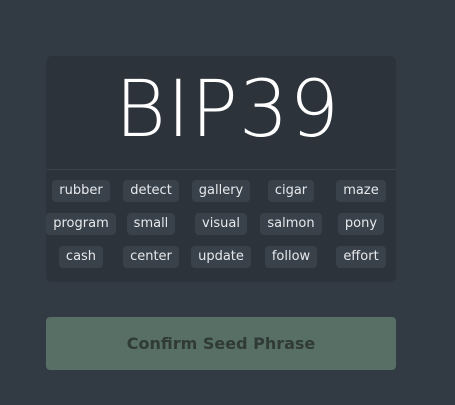 This screenshot has height=405, width=455. I want to click on seed-word-4: cigar, so click(291, 191).